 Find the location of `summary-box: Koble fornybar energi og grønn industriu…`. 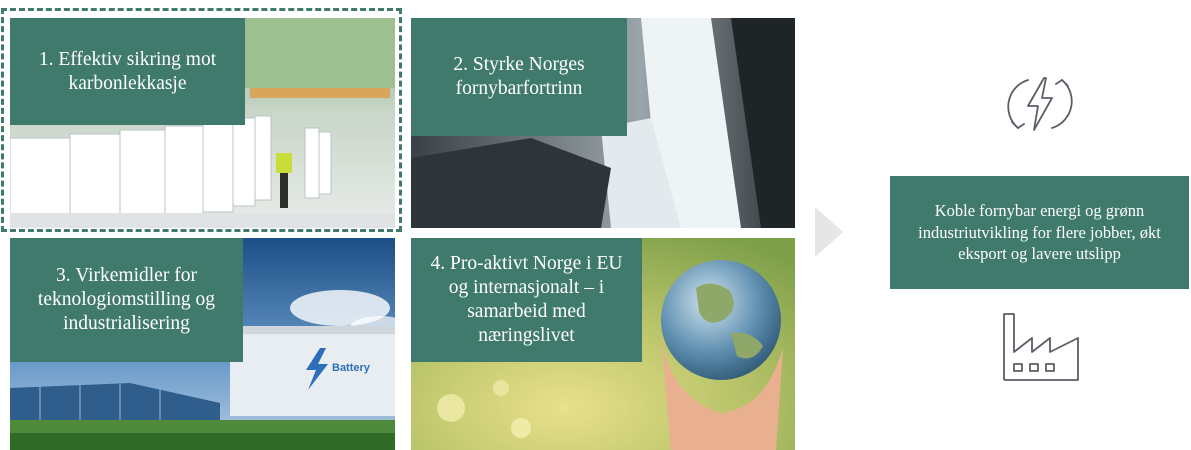

summary-box: Koble fornybar energi og grønn industriu… is located at coordinates (1039, 232).